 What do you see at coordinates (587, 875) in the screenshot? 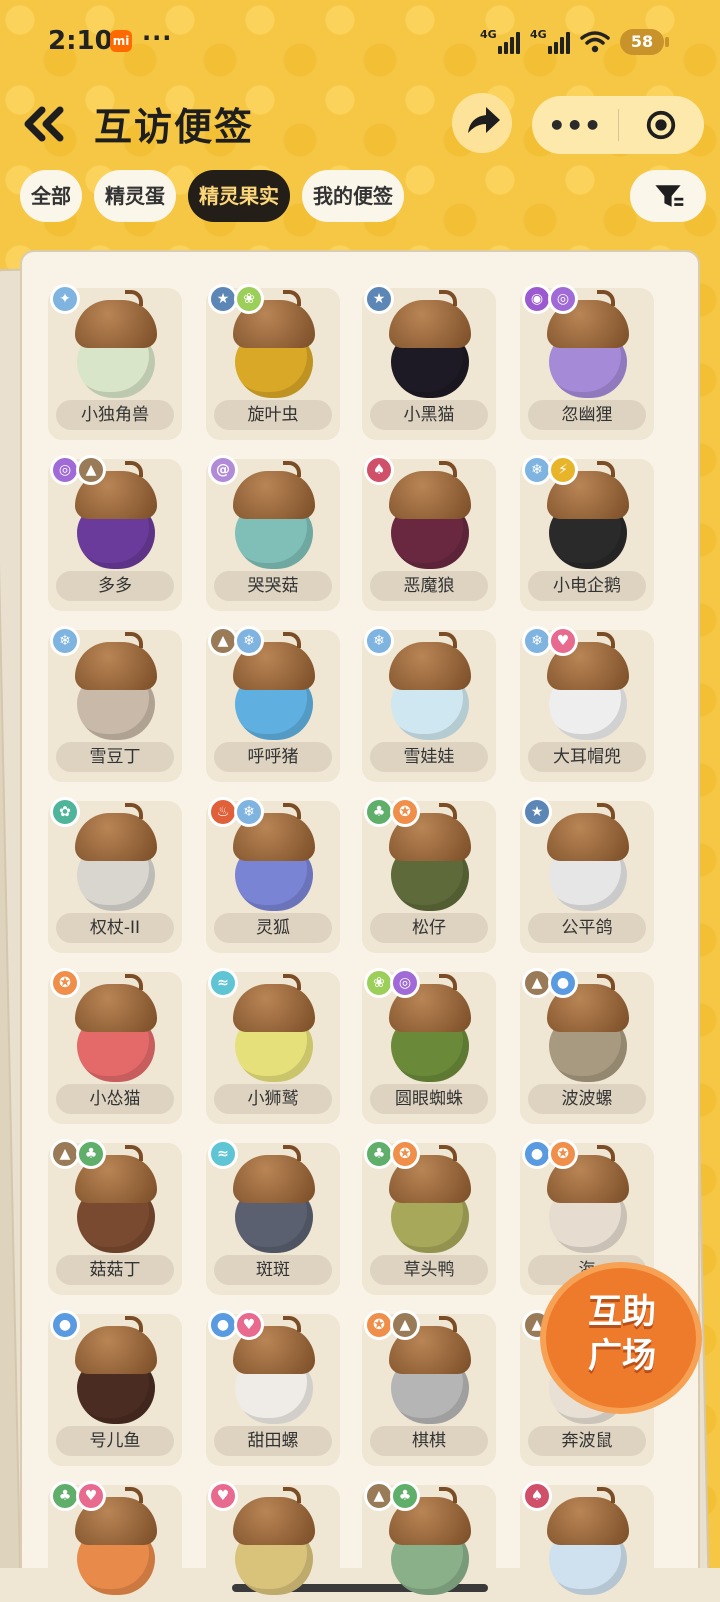
I see `fruit-card: ★ 公平鸽` at bounding box center [587, 875].